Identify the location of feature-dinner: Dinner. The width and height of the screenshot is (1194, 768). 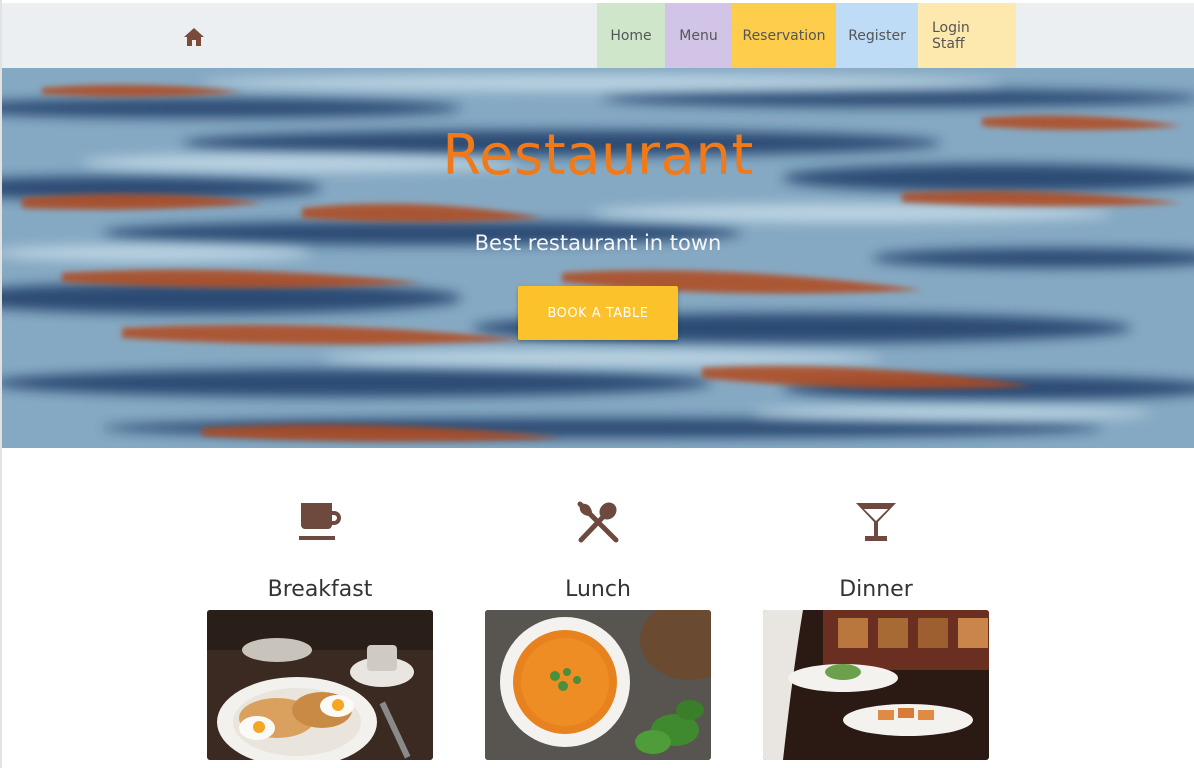
(876, 634).